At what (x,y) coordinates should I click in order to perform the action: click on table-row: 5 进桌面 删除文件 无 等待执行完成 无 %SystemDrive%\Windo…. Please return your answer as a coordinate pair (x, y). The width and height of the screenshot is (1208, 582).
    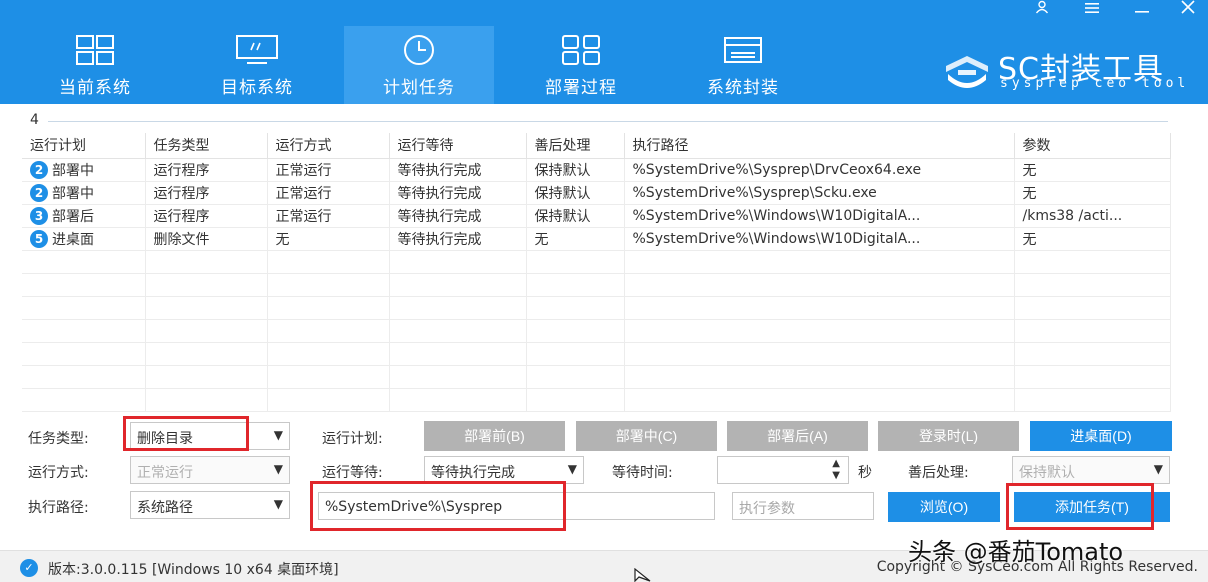
    Looking at the image, I should click on (596, 239).